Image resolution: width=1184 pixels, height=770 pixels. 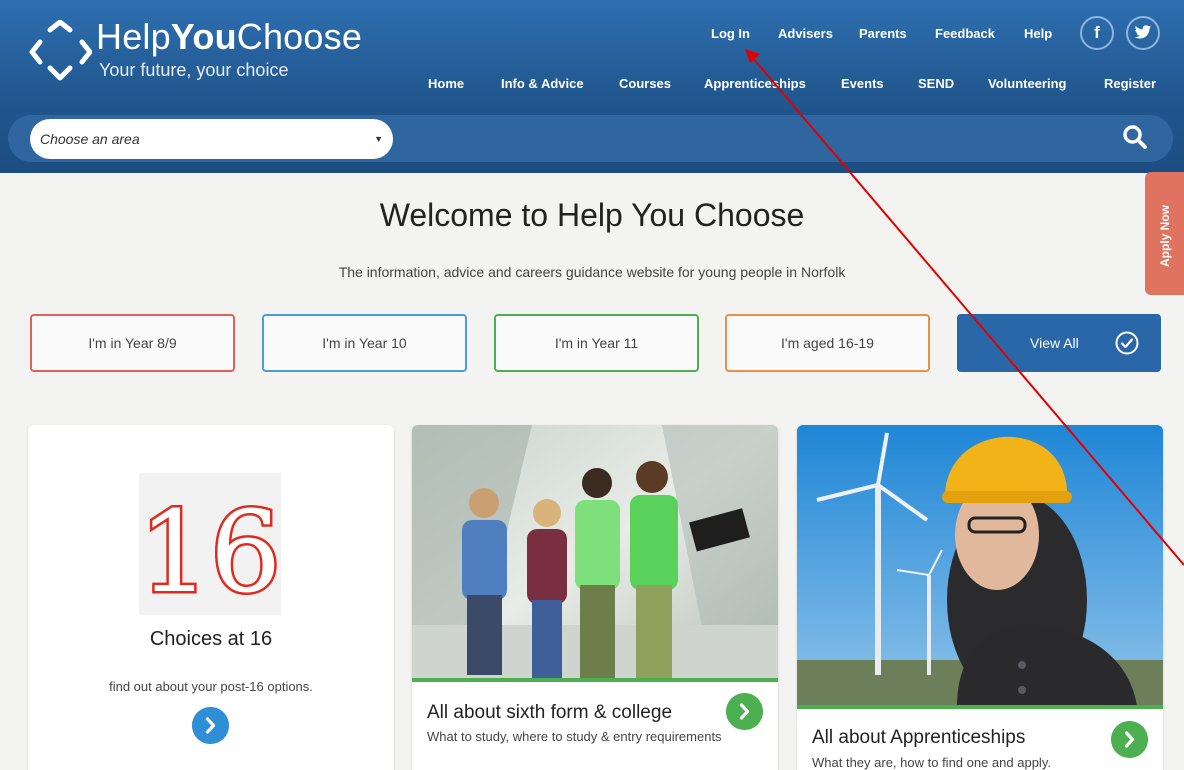 I want to click on card-description: find out about your post-16 options., so click(x=211, y=686).